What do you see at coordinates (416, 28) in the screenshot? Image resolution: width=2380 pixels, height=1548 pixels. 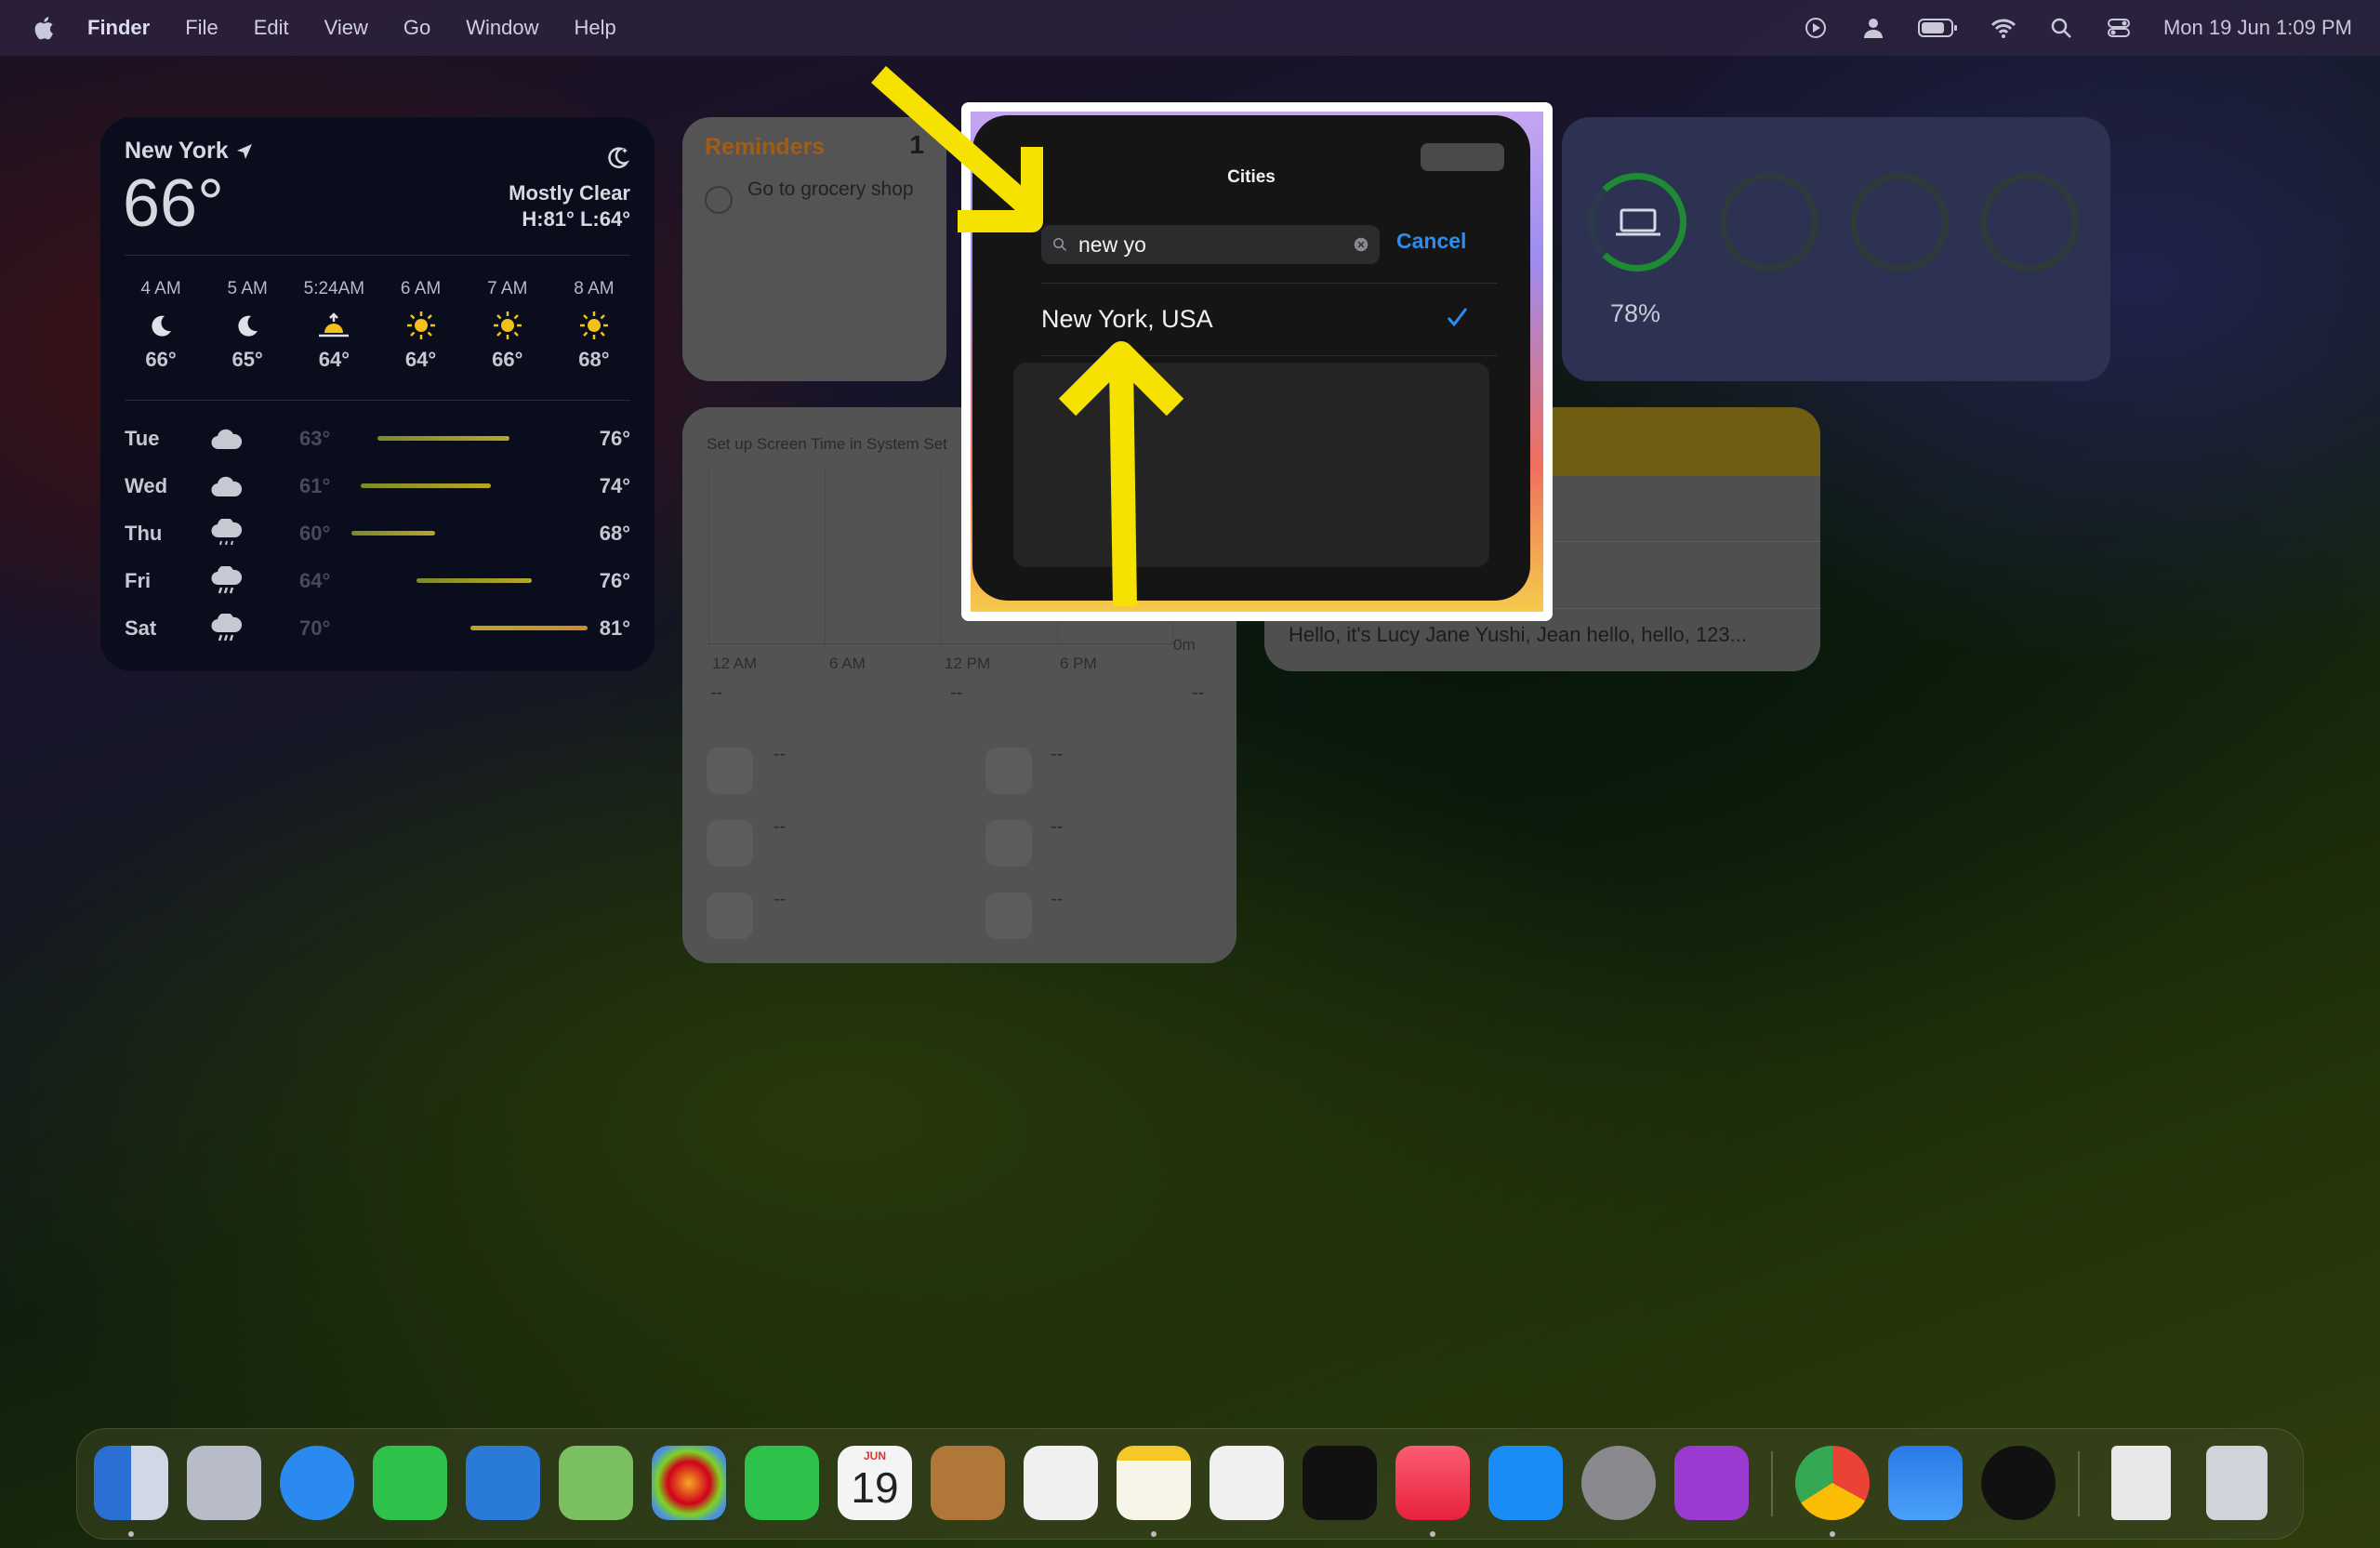 I see `menu-go: Go` at bounding box center [416, 28].